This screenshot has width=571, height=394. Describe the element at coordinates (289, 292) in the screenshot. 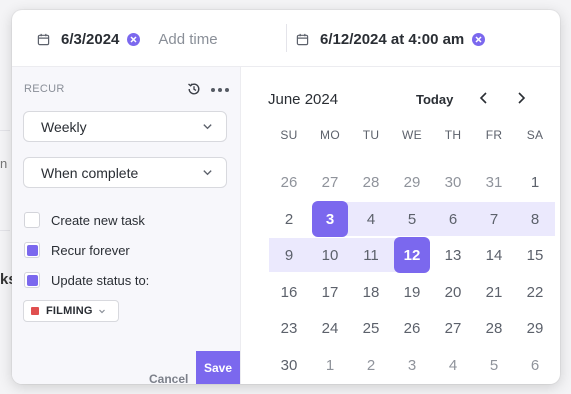

I see `calendar-day: 16` at that location.